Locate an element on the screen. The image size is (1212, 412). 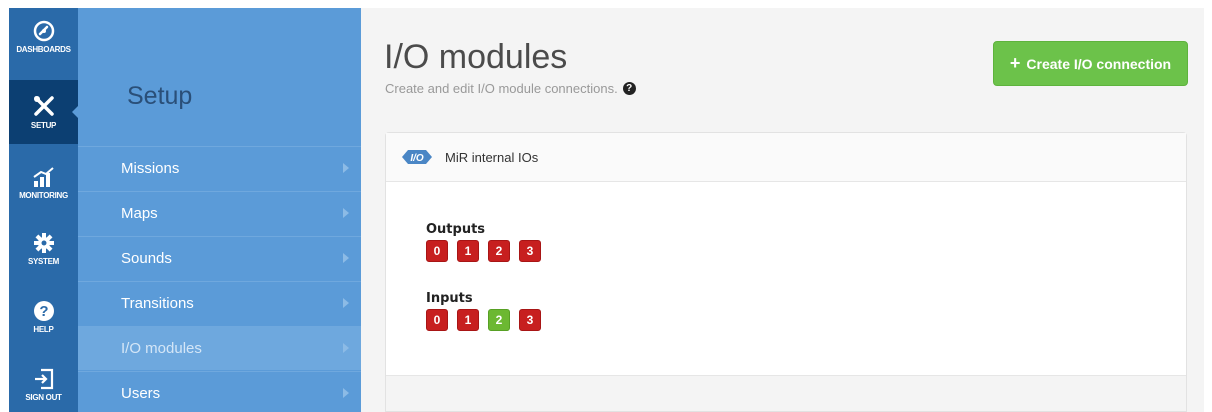
outputs-pins: 0 1 2 3 is located at coordinates (488, 251).